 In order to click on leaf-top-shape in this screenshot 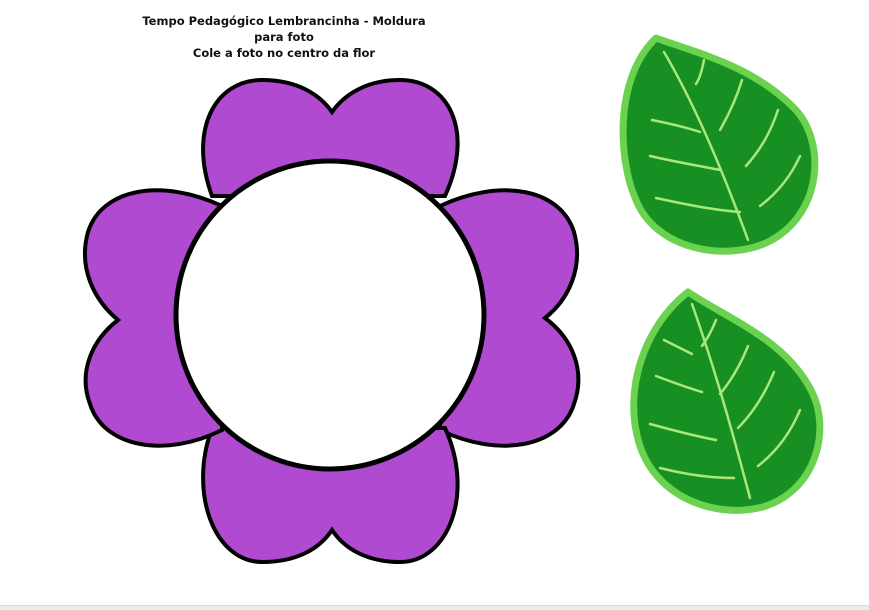, I will do `click(719, 144)`.